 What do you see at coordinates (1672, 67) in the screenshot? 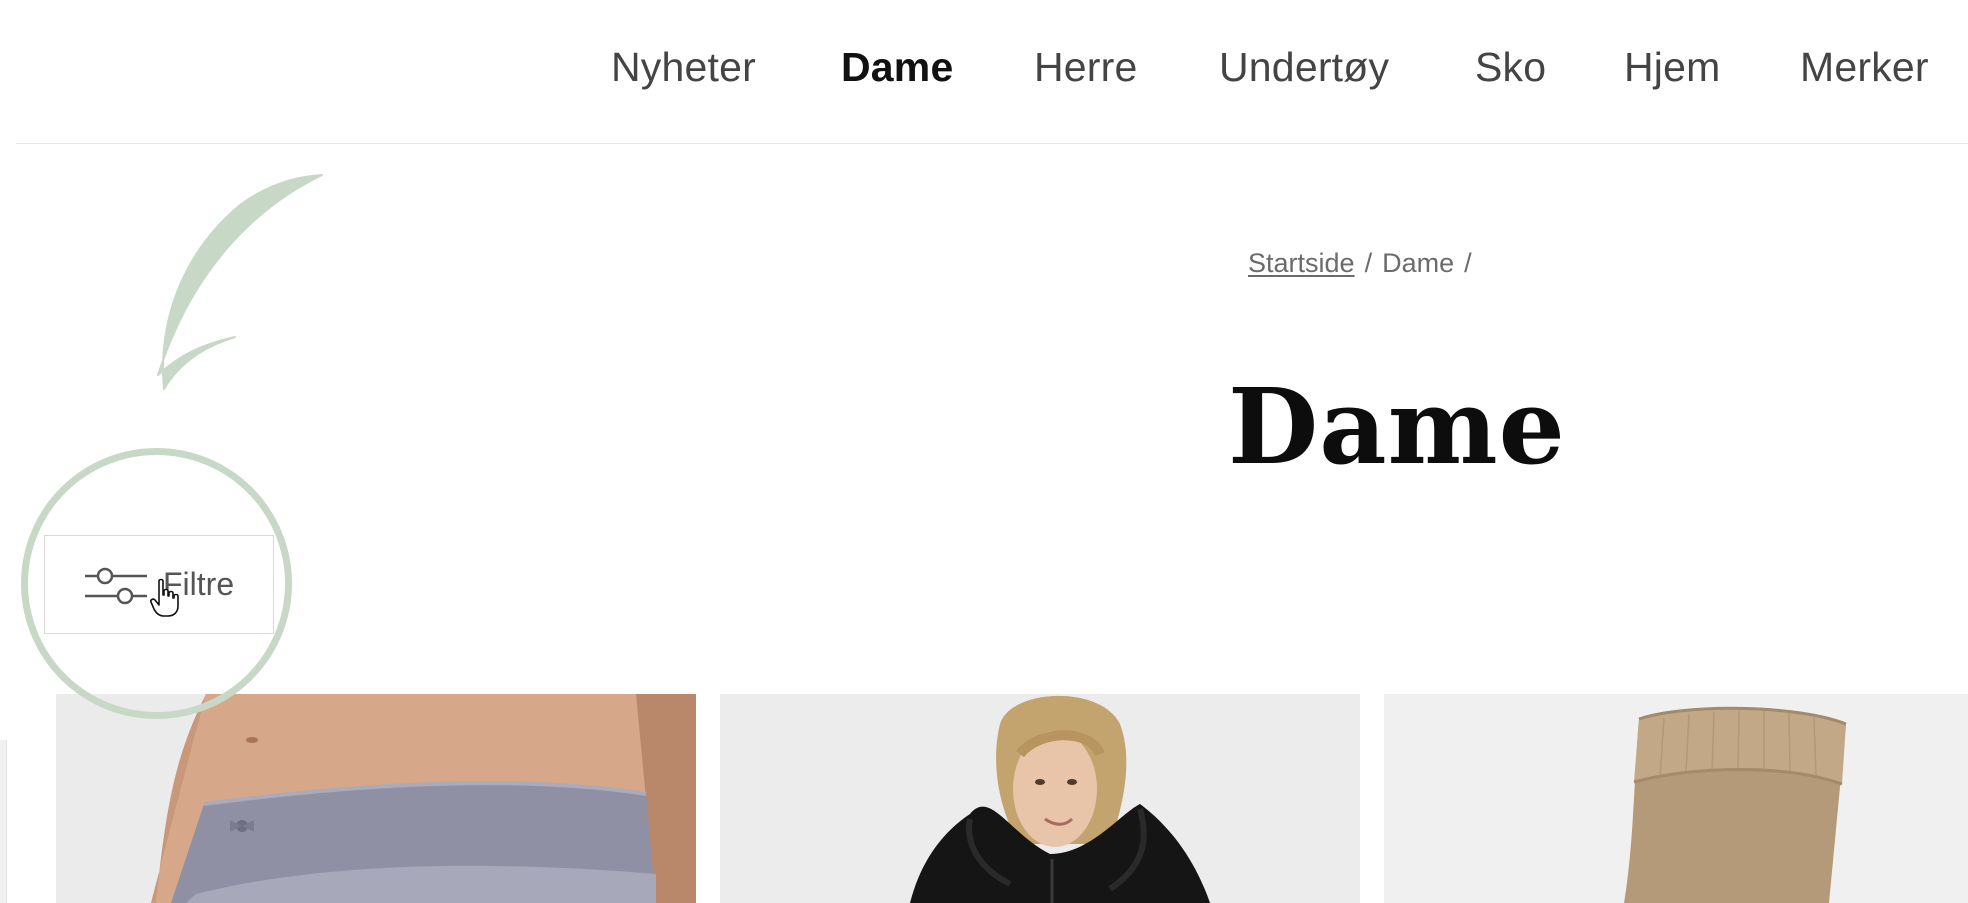
I see `nav-item-hjem: Hjem` at bounding box center [1672, 67].